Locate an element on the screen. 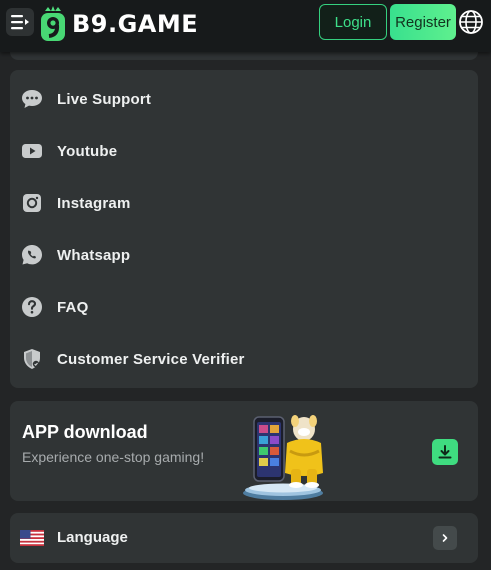 This screenshot has height=570, width=491. menu-item-label: Live Support is located at coordinates (104, 99).